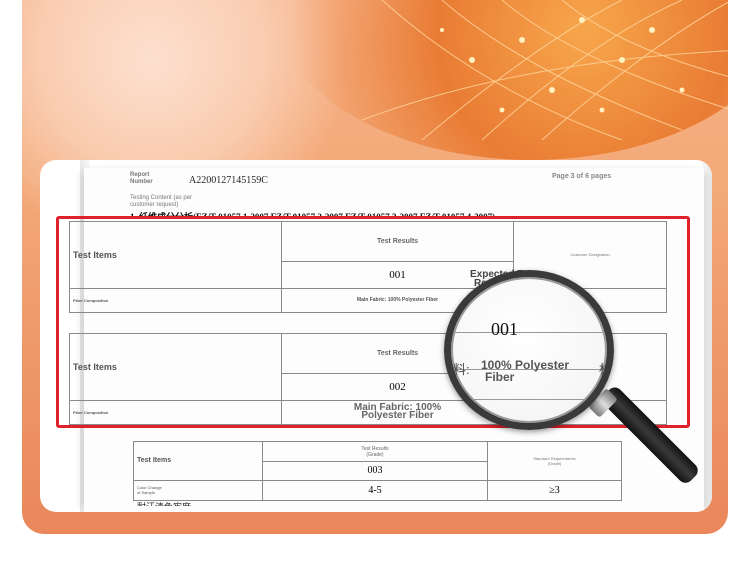  What do you see at coordinates (375, 490) in the screenshot?
I see `grade-result-cell: 4-5` at bounding box center [375, 490].